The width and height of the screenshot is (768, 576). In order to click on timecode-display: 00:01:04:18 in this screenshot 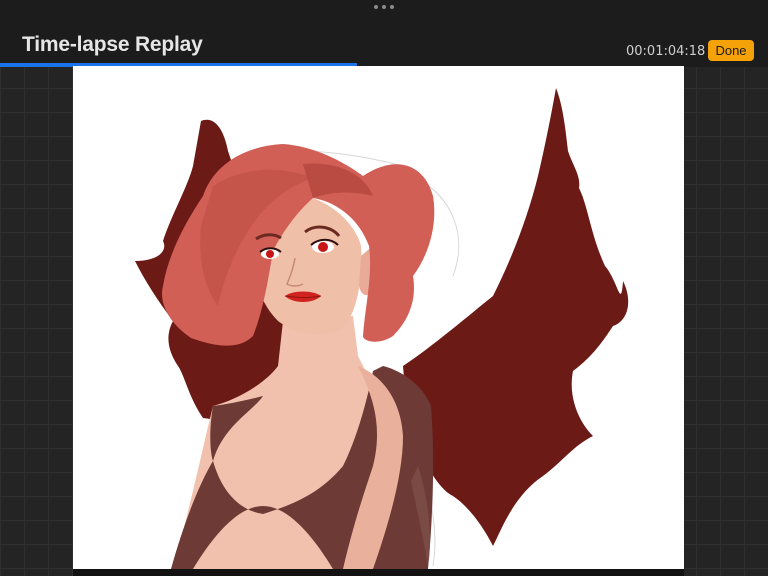, I will do `click(666, 51)`.